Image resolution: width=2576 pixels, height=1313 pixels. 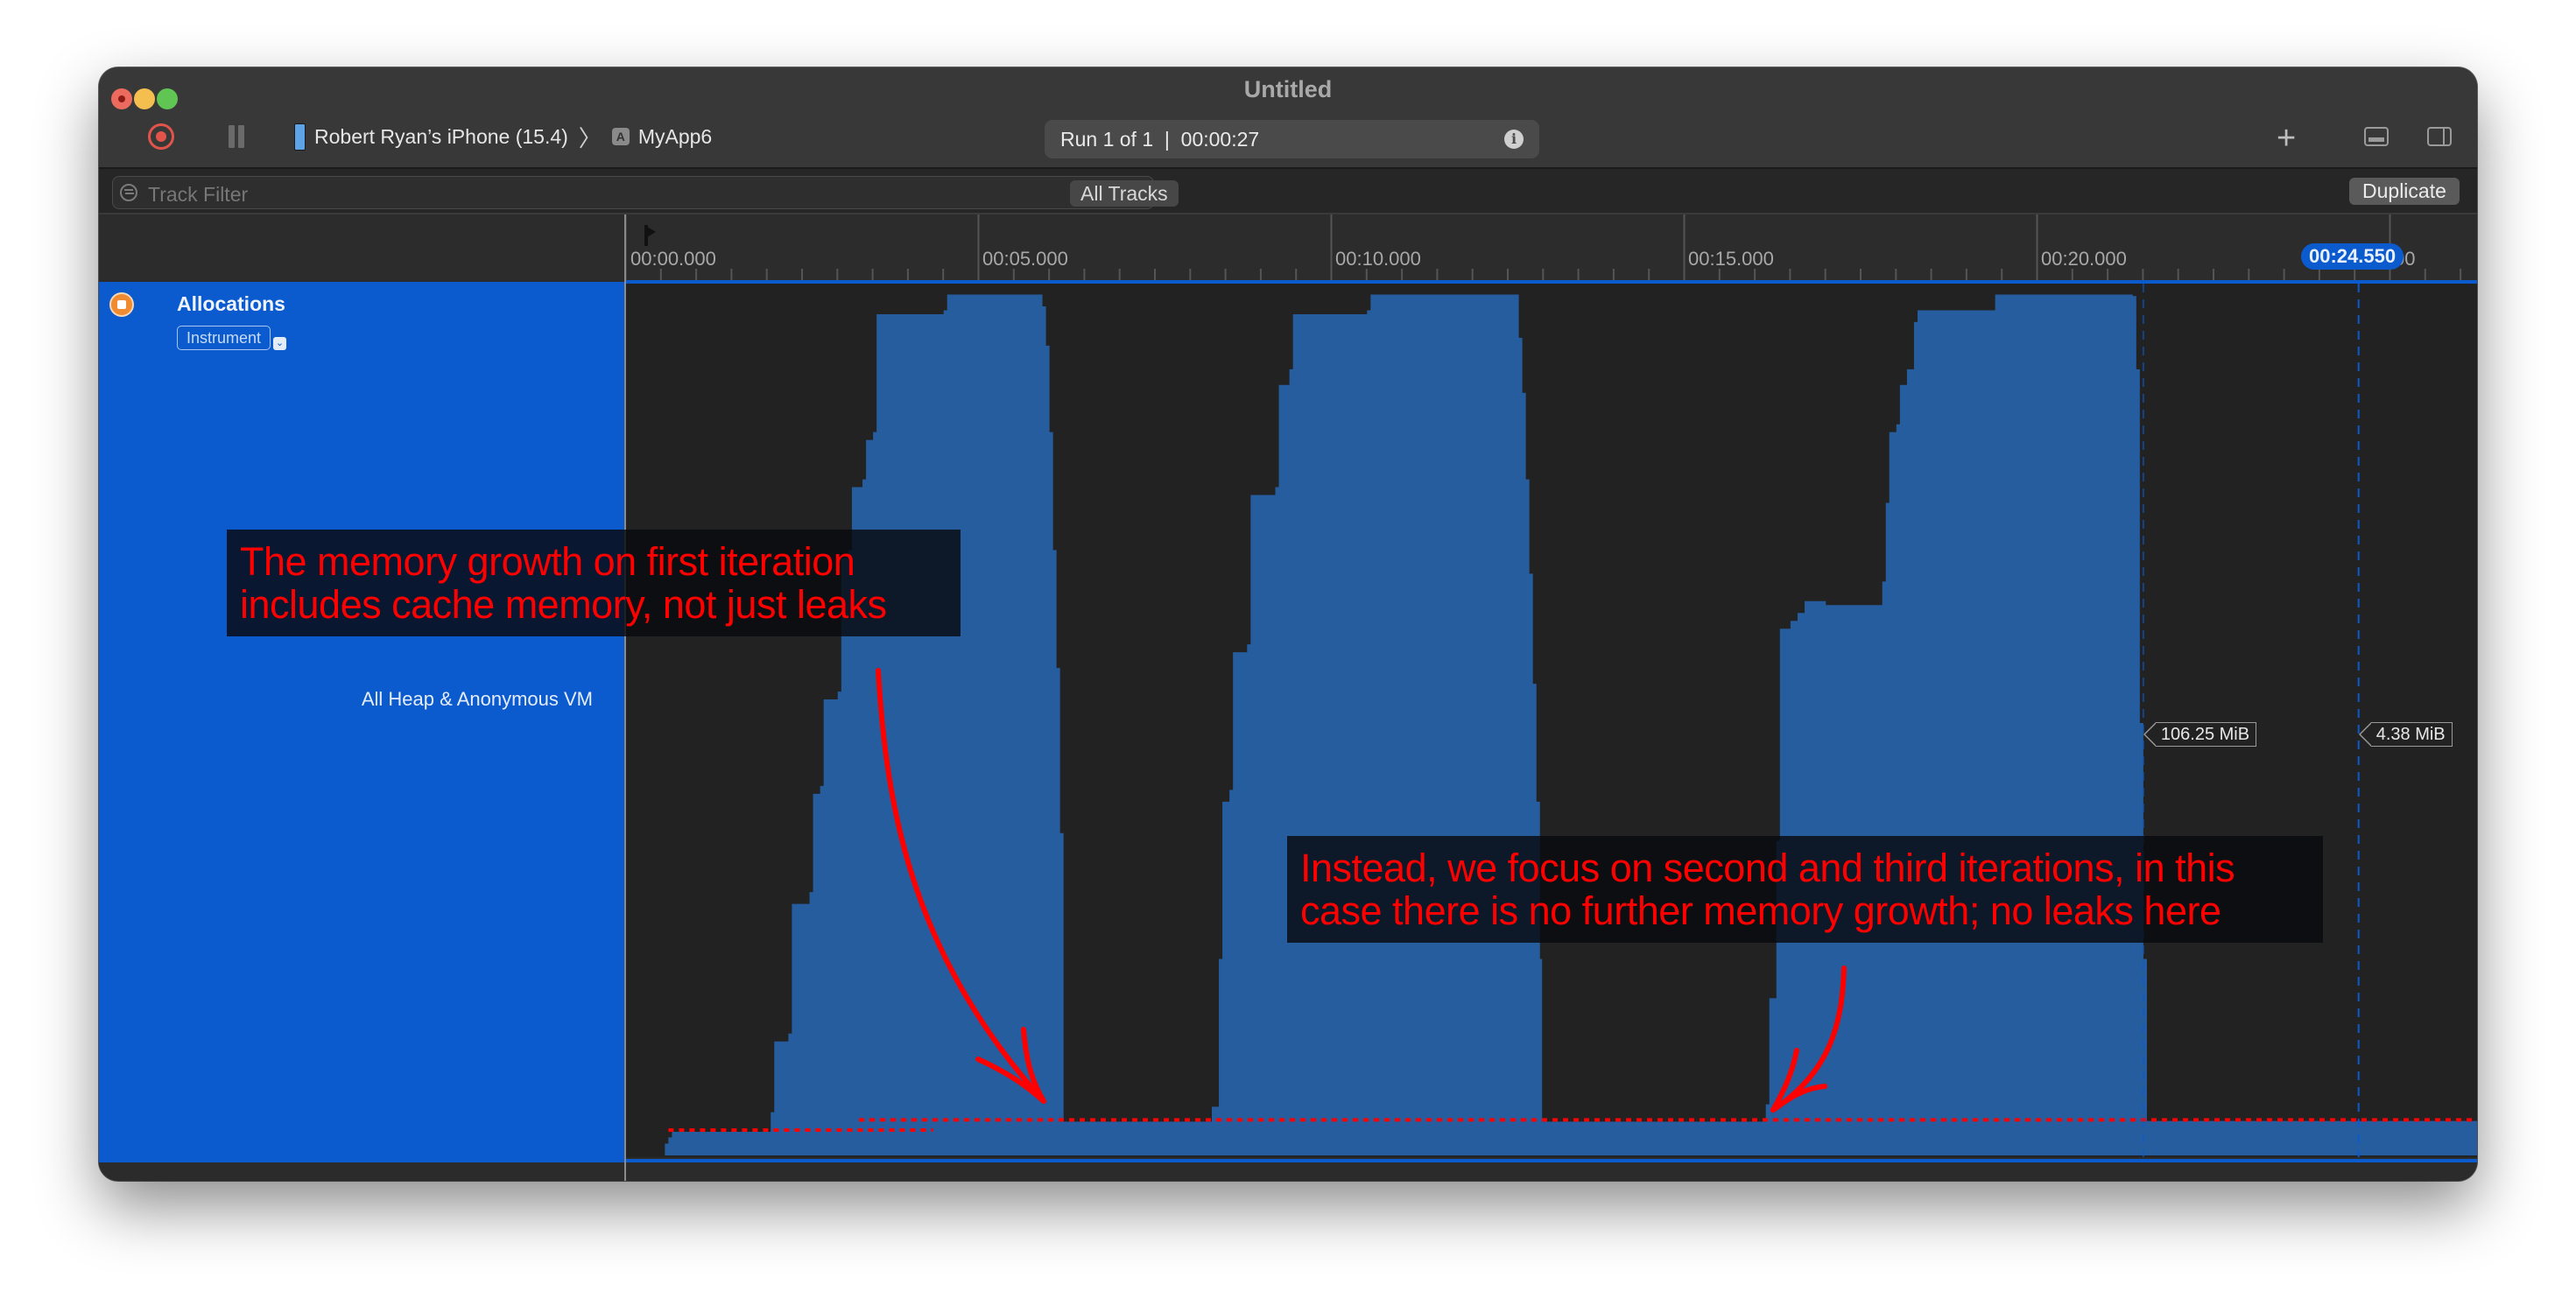 I want to click on app-store-icon: A, so click(x=620, y=136).